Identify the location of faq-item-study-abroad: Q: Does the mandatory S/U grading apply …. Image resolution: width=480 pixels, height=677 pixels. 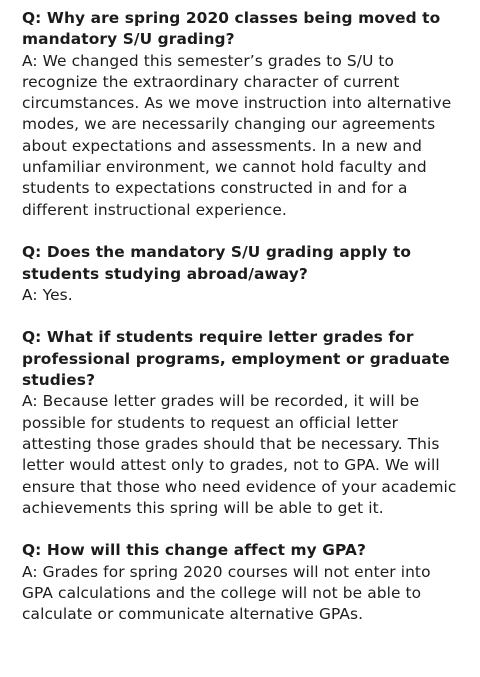
(240, 274).